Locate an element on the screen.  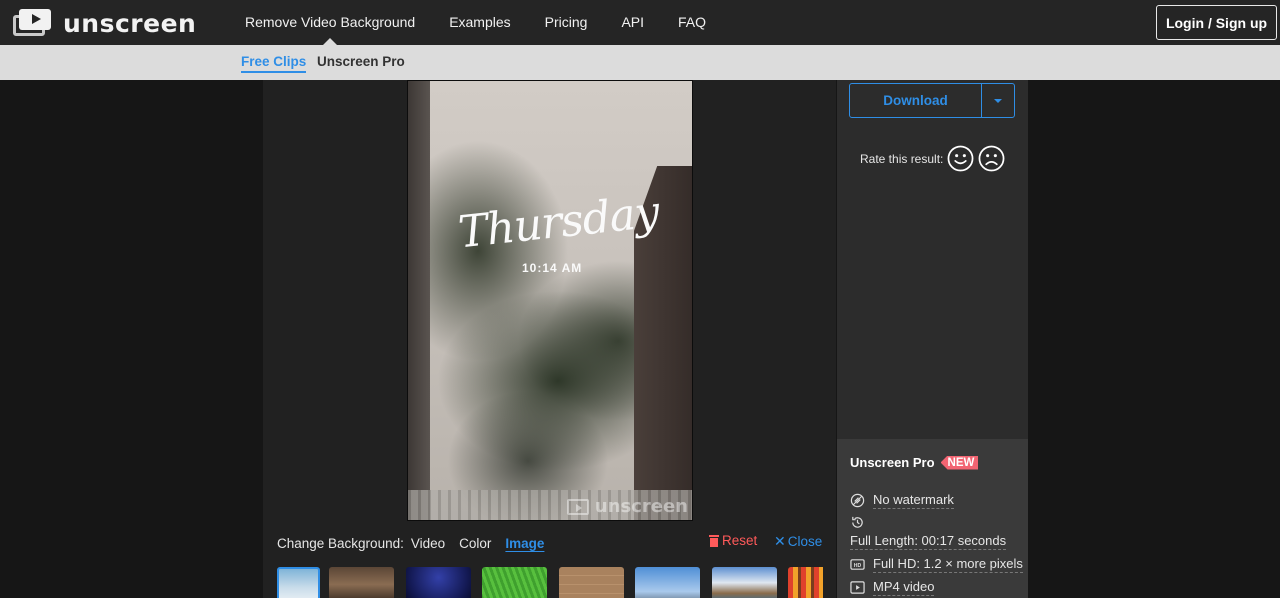
watermark: unscreen is located at coordinates (627, 506).